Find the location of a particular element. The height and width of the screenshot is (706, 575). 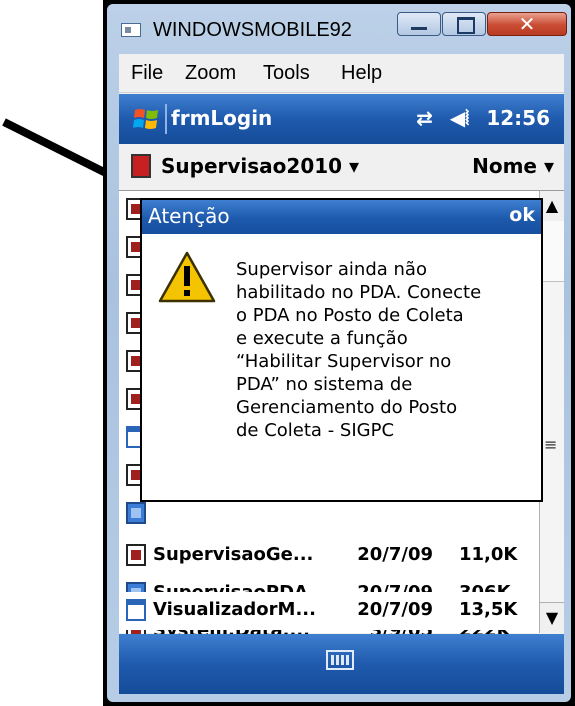

window-titlebar: WINDOWSMOBILE92 ✕ is located at coordinates (339, 26).